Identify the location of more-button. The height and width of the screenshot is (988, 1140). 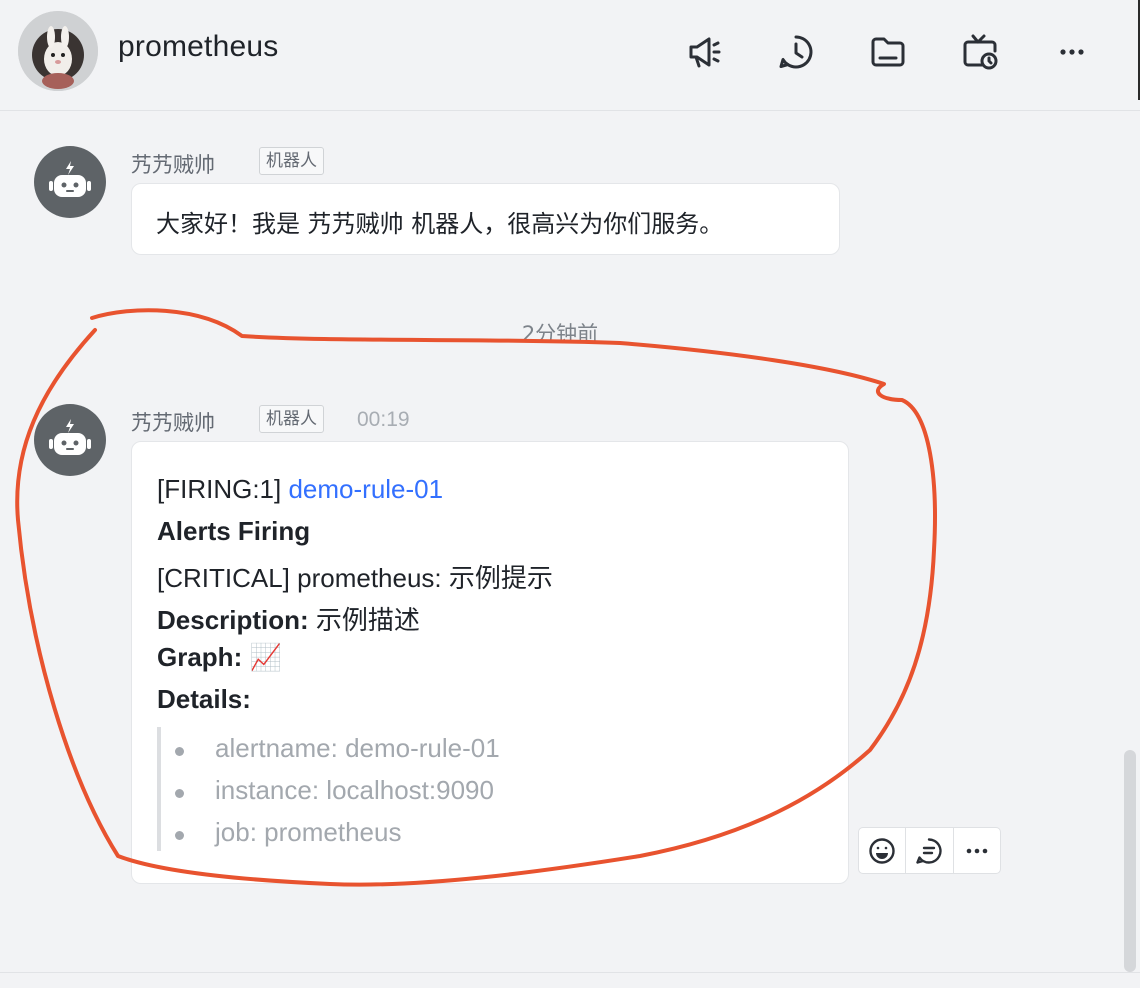
(1072, 52).